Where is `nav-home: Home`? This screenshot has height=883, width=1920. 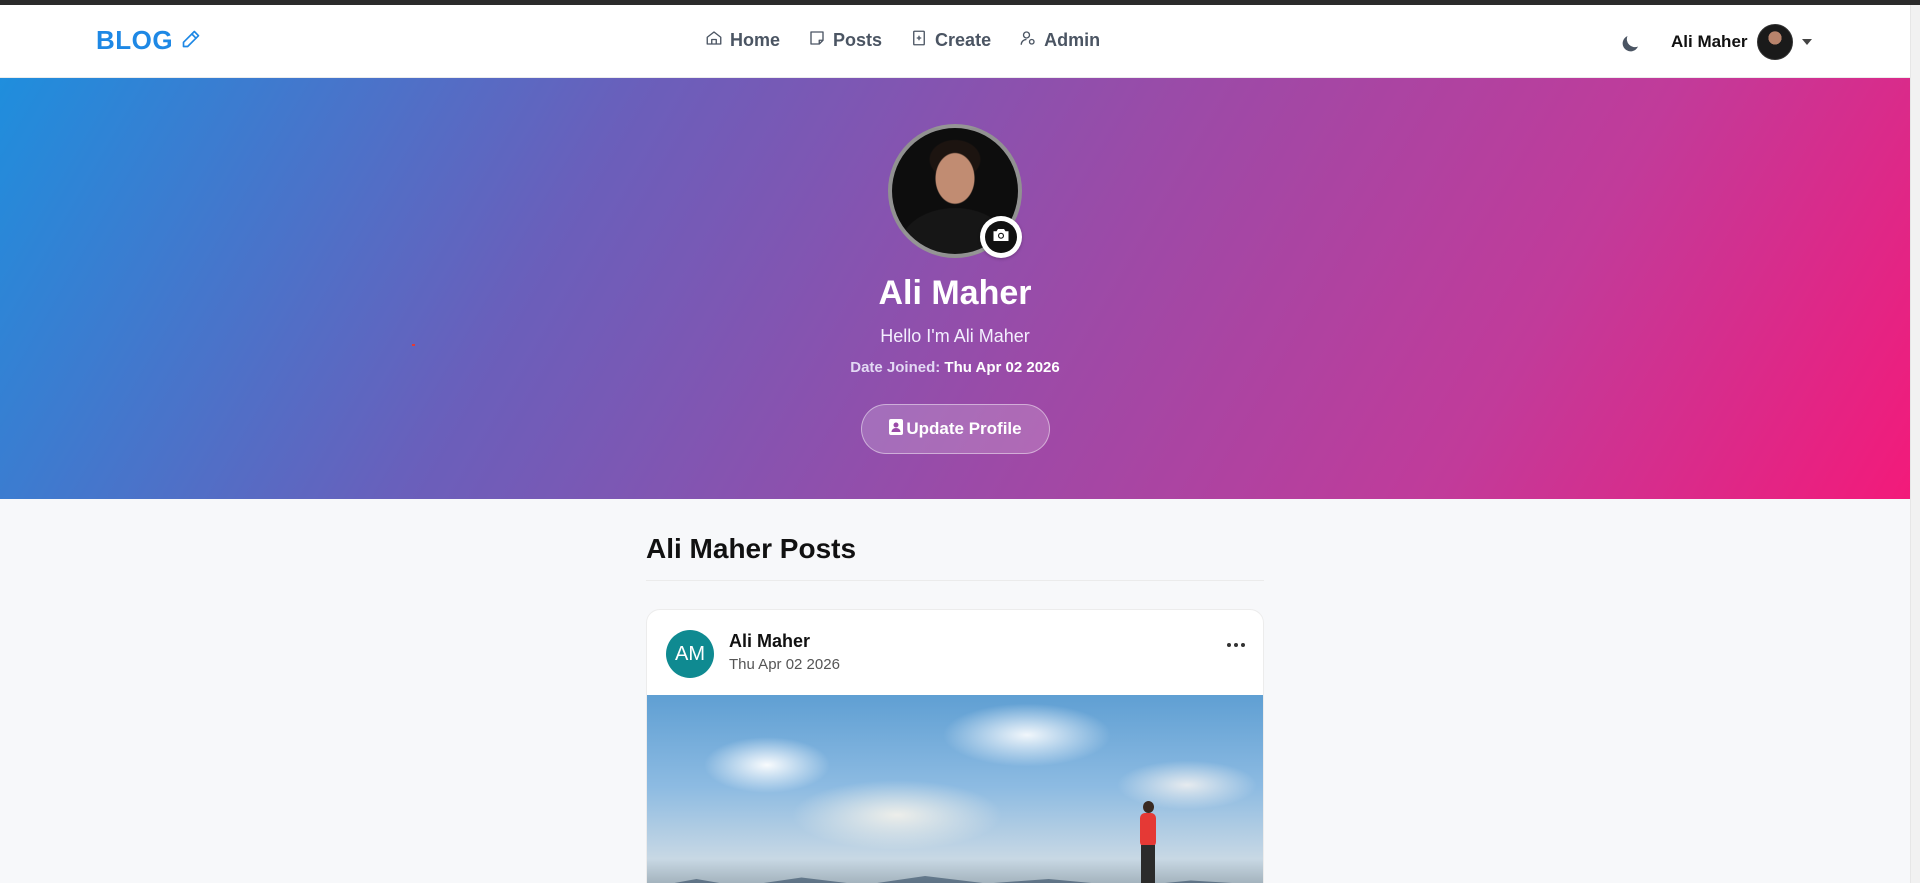 nav-home: Home is located at coordinates (742, 40).